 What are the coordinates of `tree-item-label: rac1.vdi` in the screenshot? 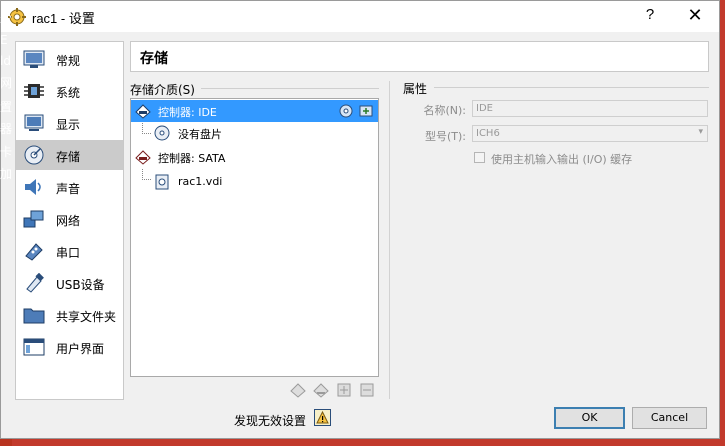 It's located at (200, 181).